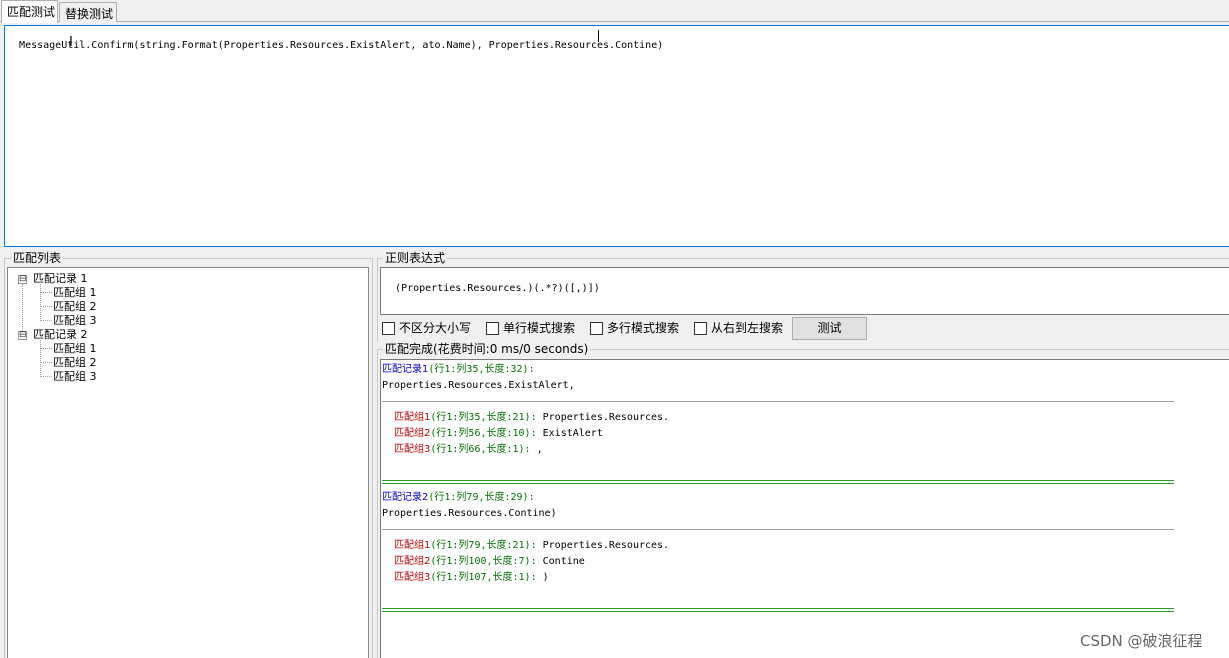 The image size is (1229, 658). I want to click on text-caret, so click(598, 36).